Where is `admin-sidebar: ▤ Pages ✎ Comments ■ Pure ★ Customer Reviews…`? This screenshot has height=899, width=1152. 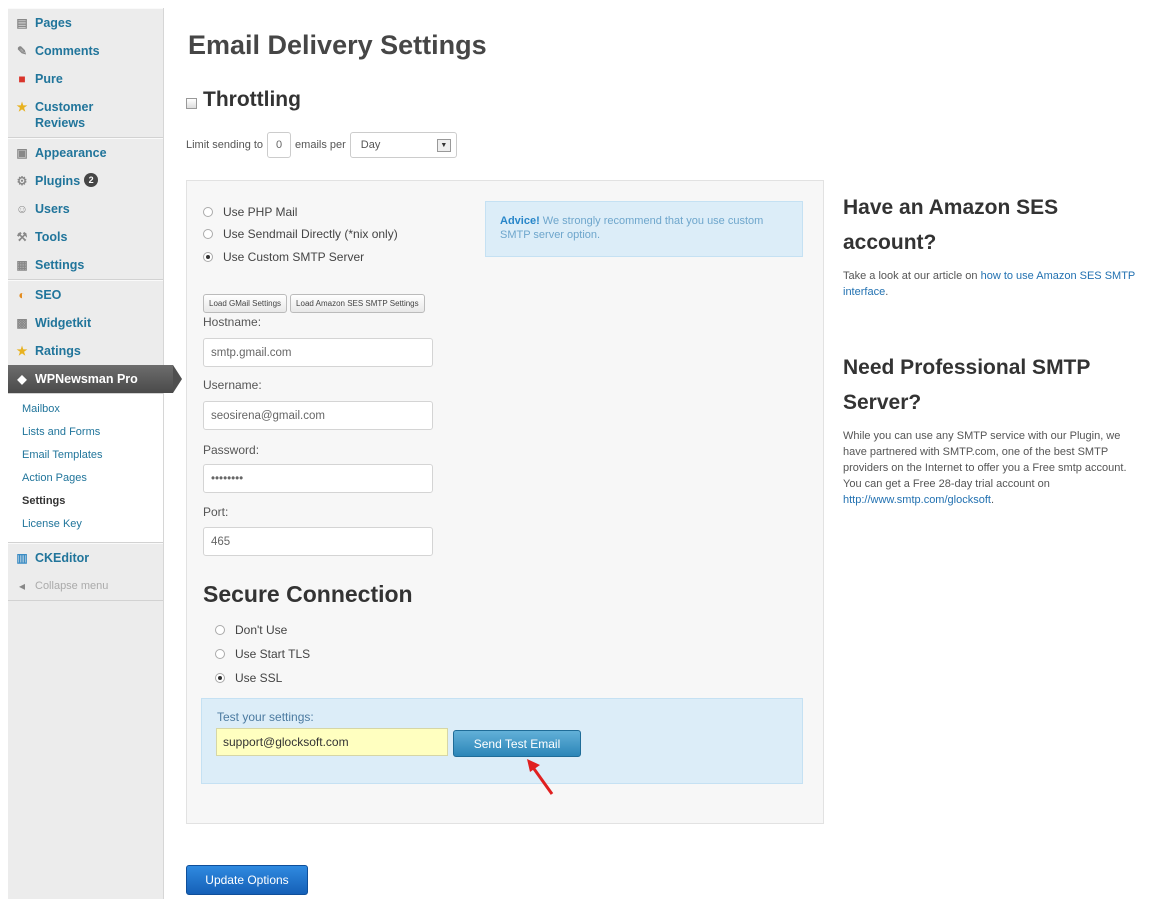 admin-sidebar: ▤ Pages ✎ Comments ■ Pure ★ Customer Reviews… is located at coordinates (95, 453).